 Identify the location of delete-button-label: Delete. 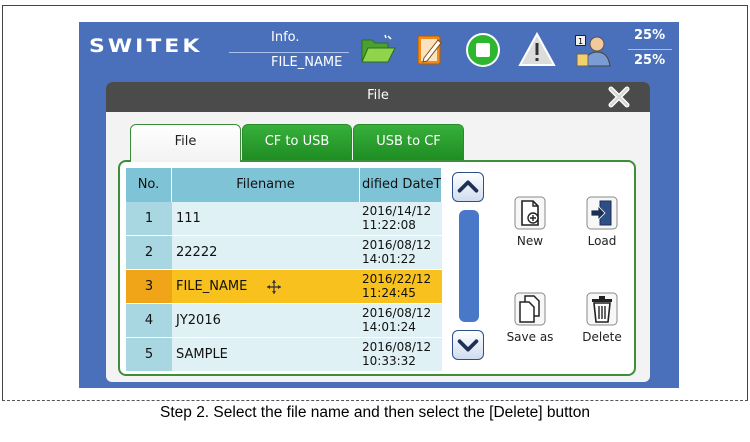
(602, 337).